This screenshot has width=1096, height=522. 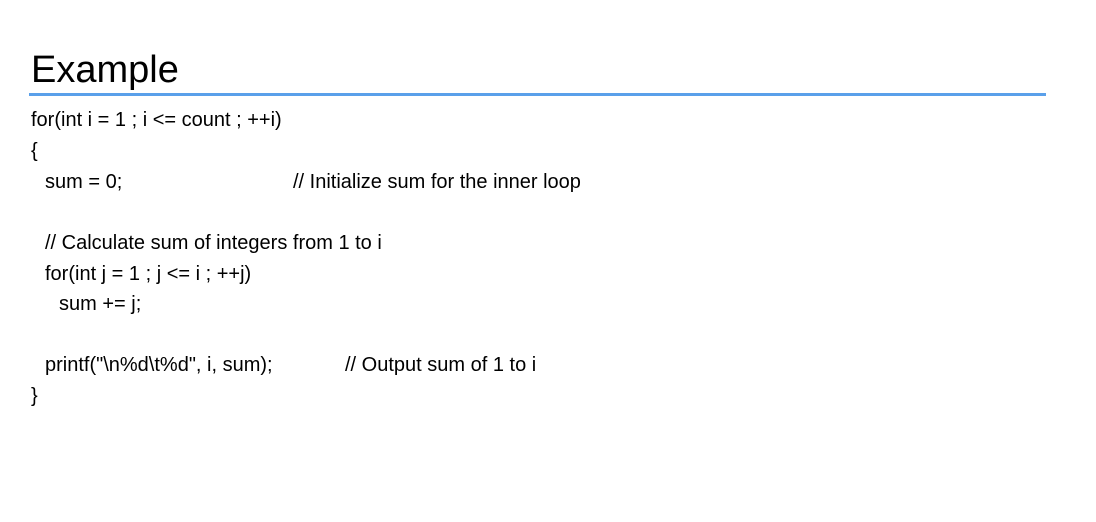 What do you see at coordinates (537, 94) in the screenshot?
I see `title-underline` at bounding box center [537, 94].